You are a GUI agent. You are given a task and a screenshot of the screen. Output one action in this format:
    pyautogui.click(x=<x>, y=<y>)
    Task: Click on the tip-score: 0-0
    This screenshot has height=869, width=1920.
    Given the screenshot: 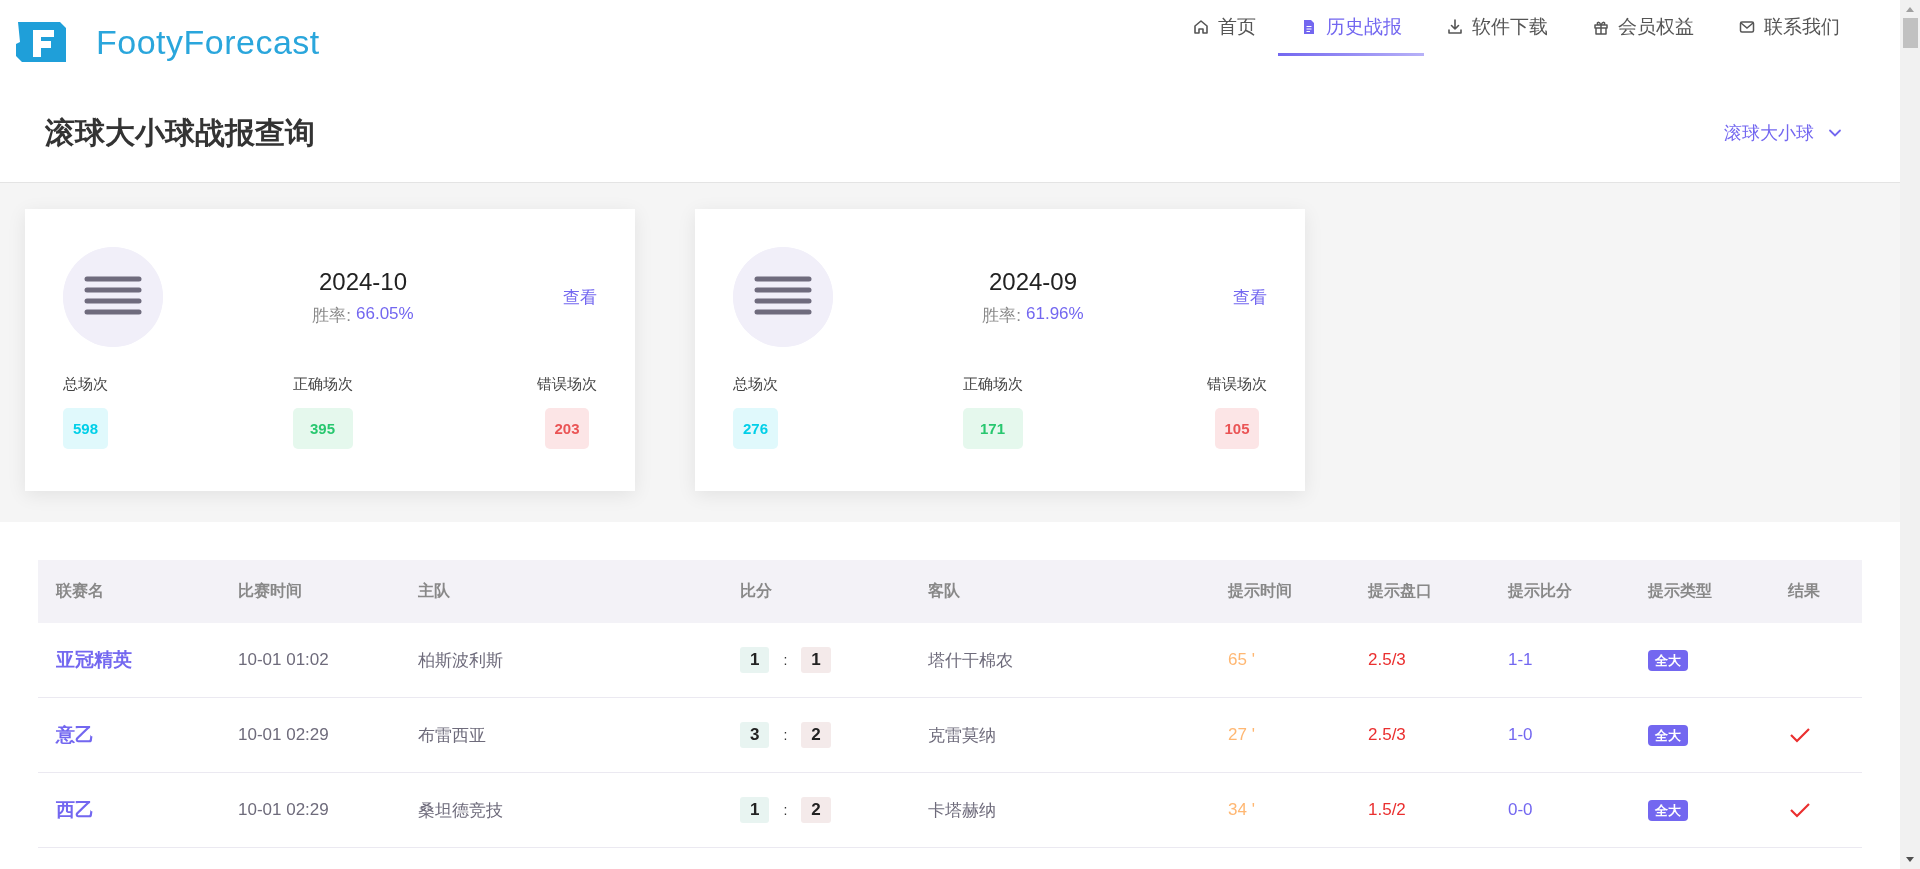 What is the action you would take?
    pyautogui.click(x=1520, y=809)
    